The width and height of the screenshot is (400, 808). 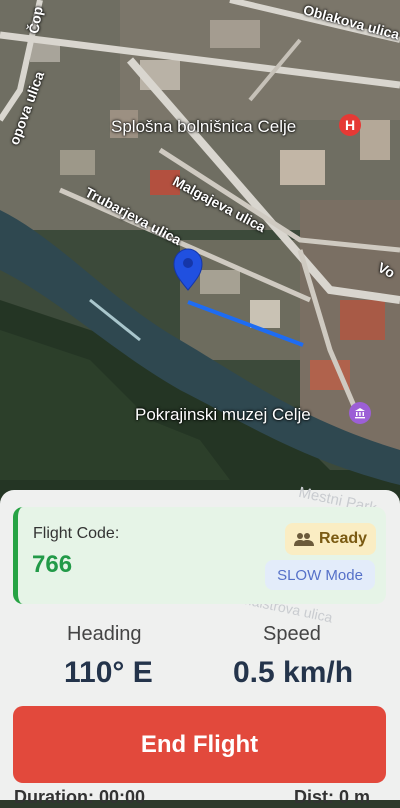 What do you see at coordinates (199, 744) in the screenshot?
I see `end-flight-button: End Flight` at bounding box center [199, 744].